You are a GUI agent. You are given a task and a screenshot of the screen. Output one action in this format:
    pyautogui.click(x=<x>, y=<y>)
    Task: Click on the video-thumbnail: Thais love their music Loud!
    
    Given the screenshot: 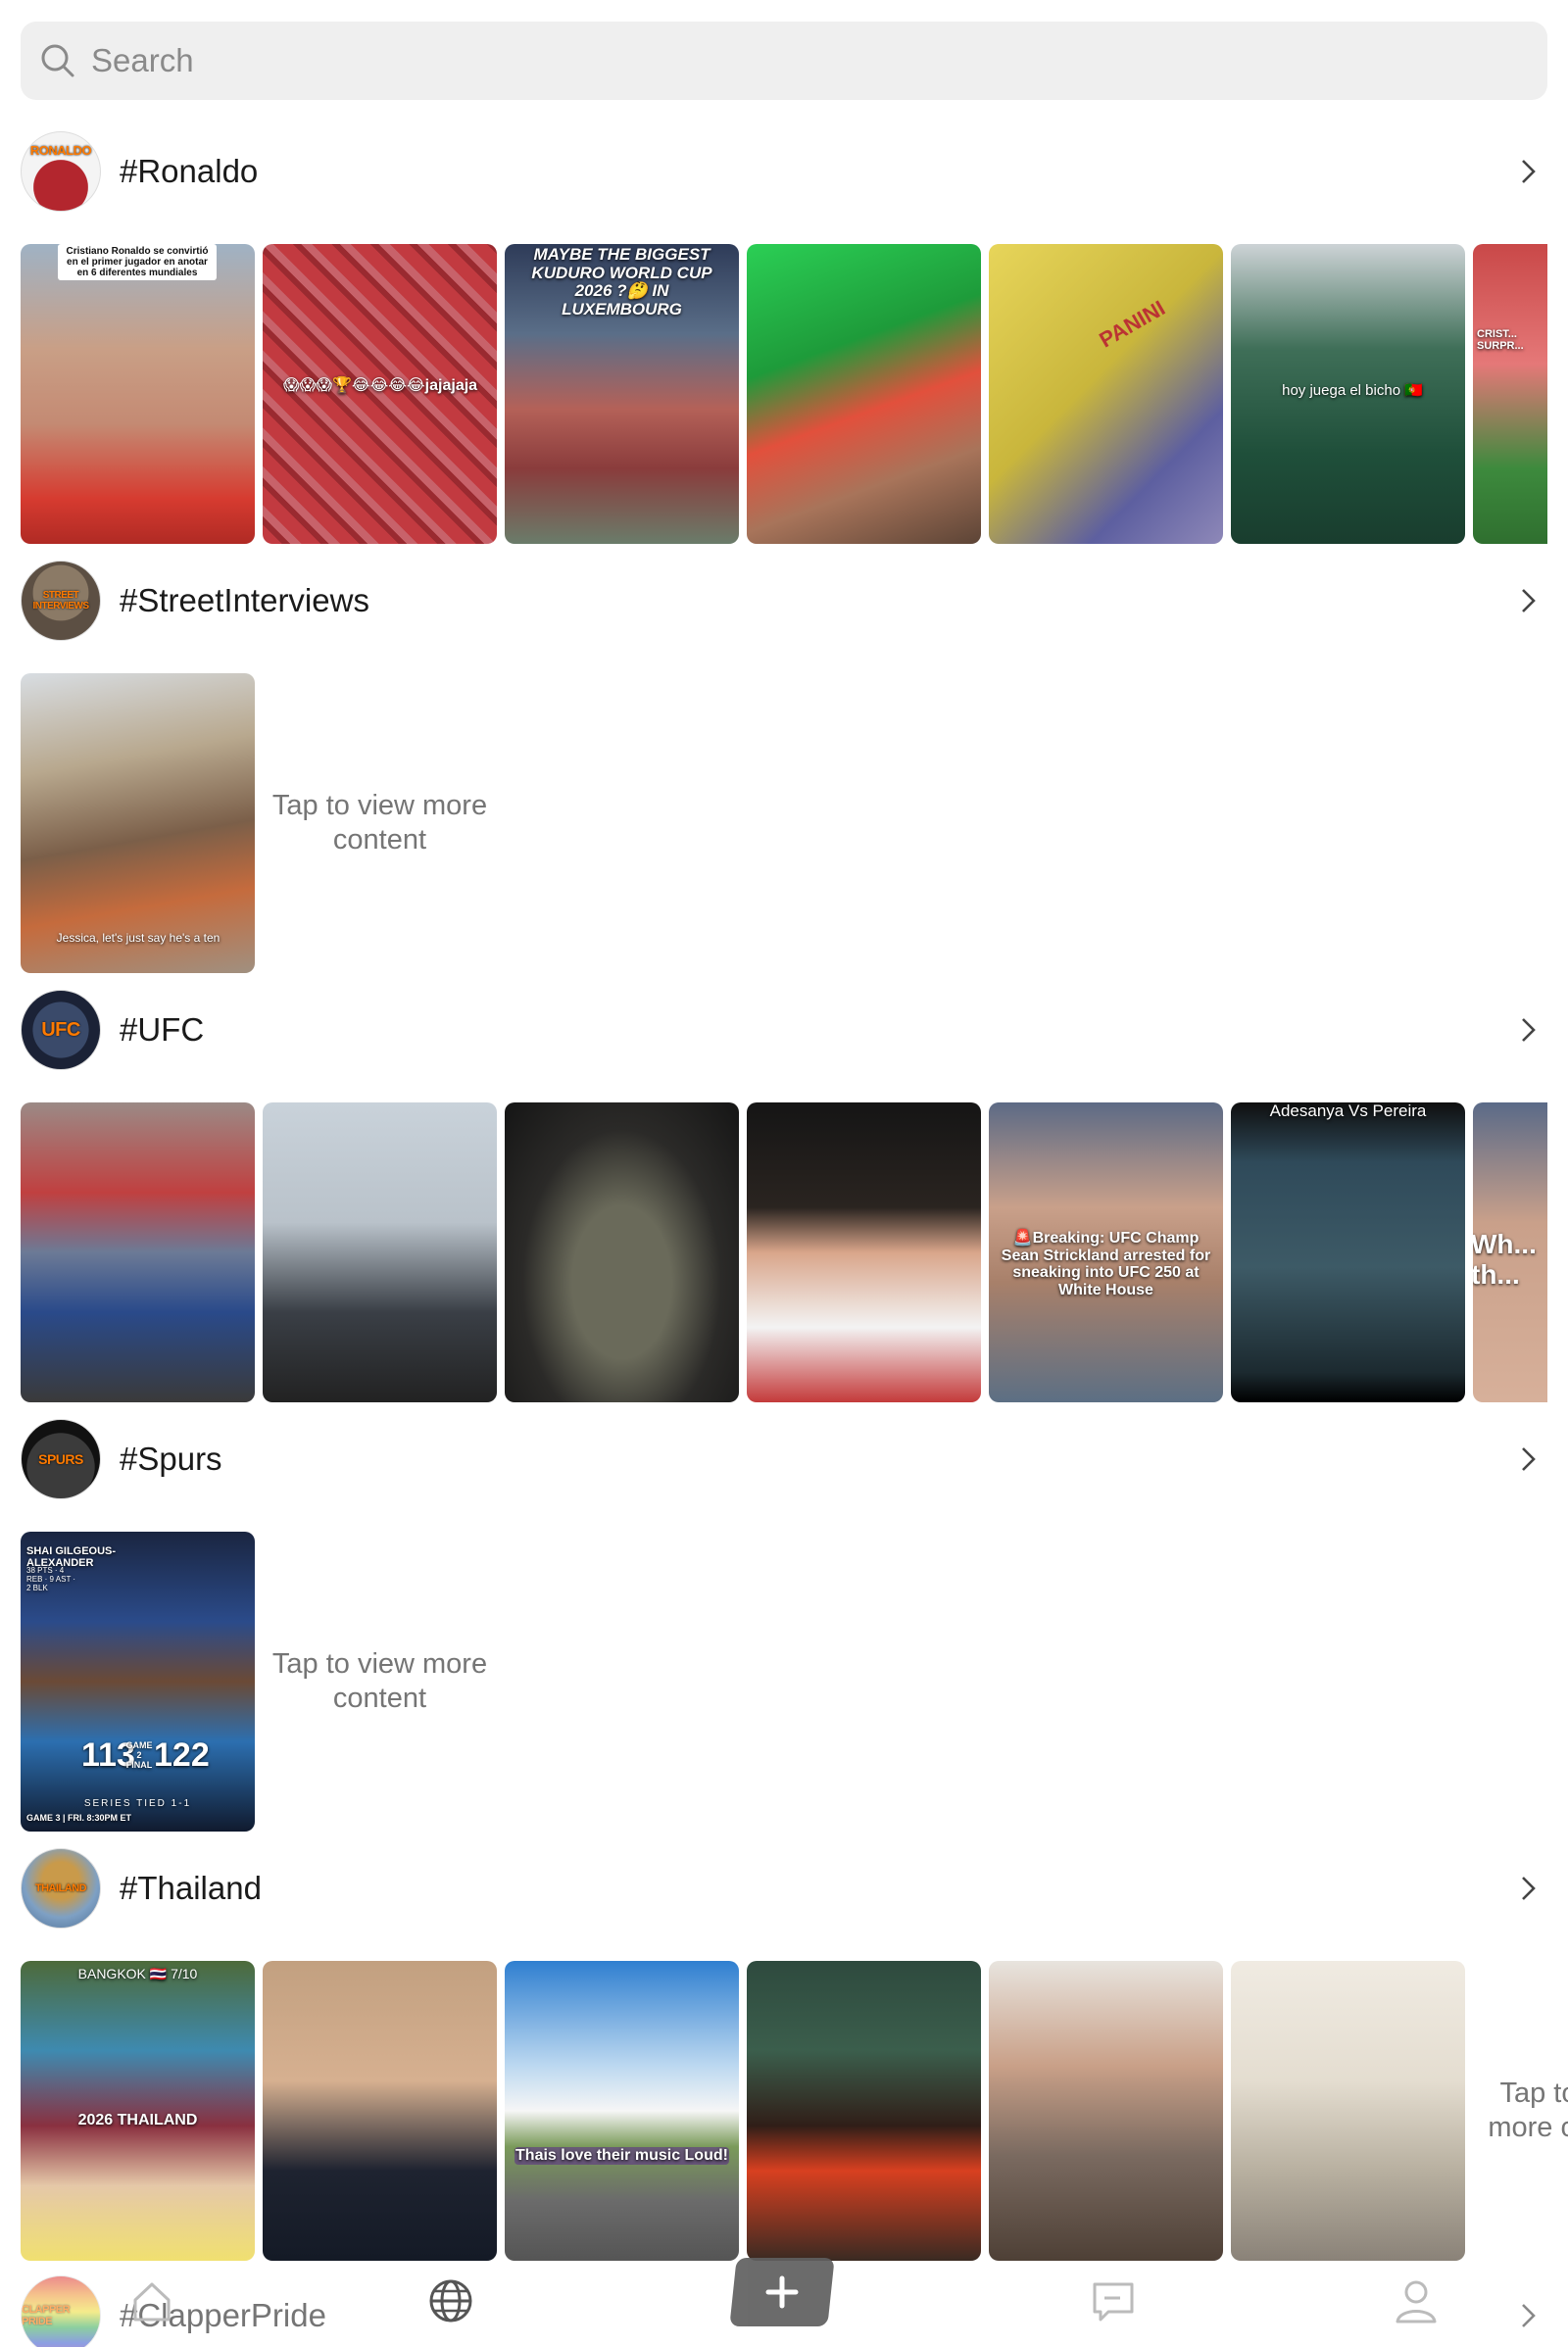 What is the action you would take?
    pyautogui.click(x=622, y=2111)
    